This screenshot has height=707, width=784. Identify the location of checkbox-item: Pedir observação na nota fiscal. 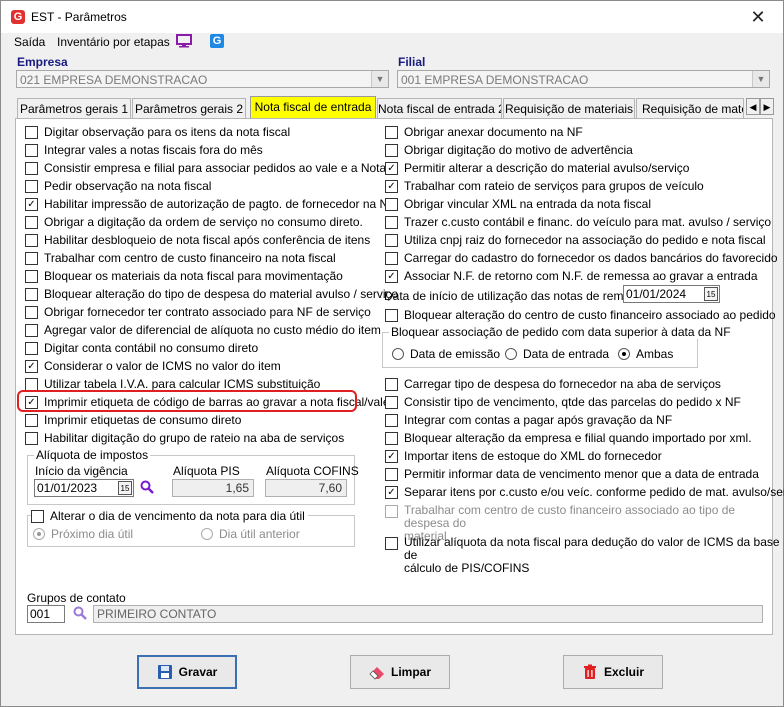
(118, 186).